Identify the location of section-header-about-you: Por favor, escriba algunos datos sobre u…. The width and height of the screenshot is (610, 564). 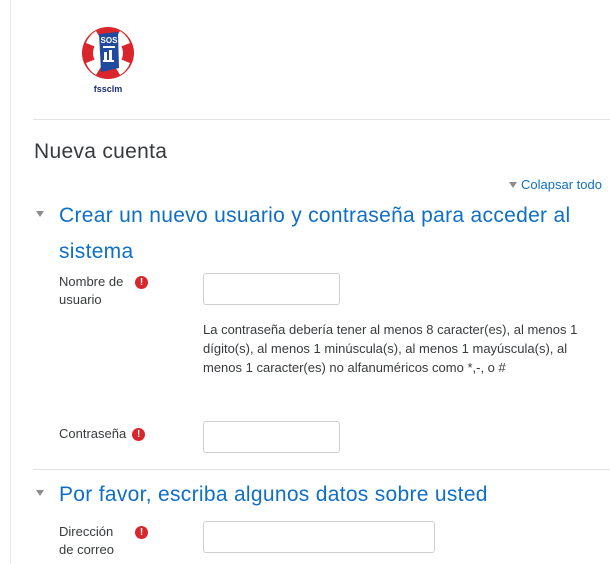
(321, 495).